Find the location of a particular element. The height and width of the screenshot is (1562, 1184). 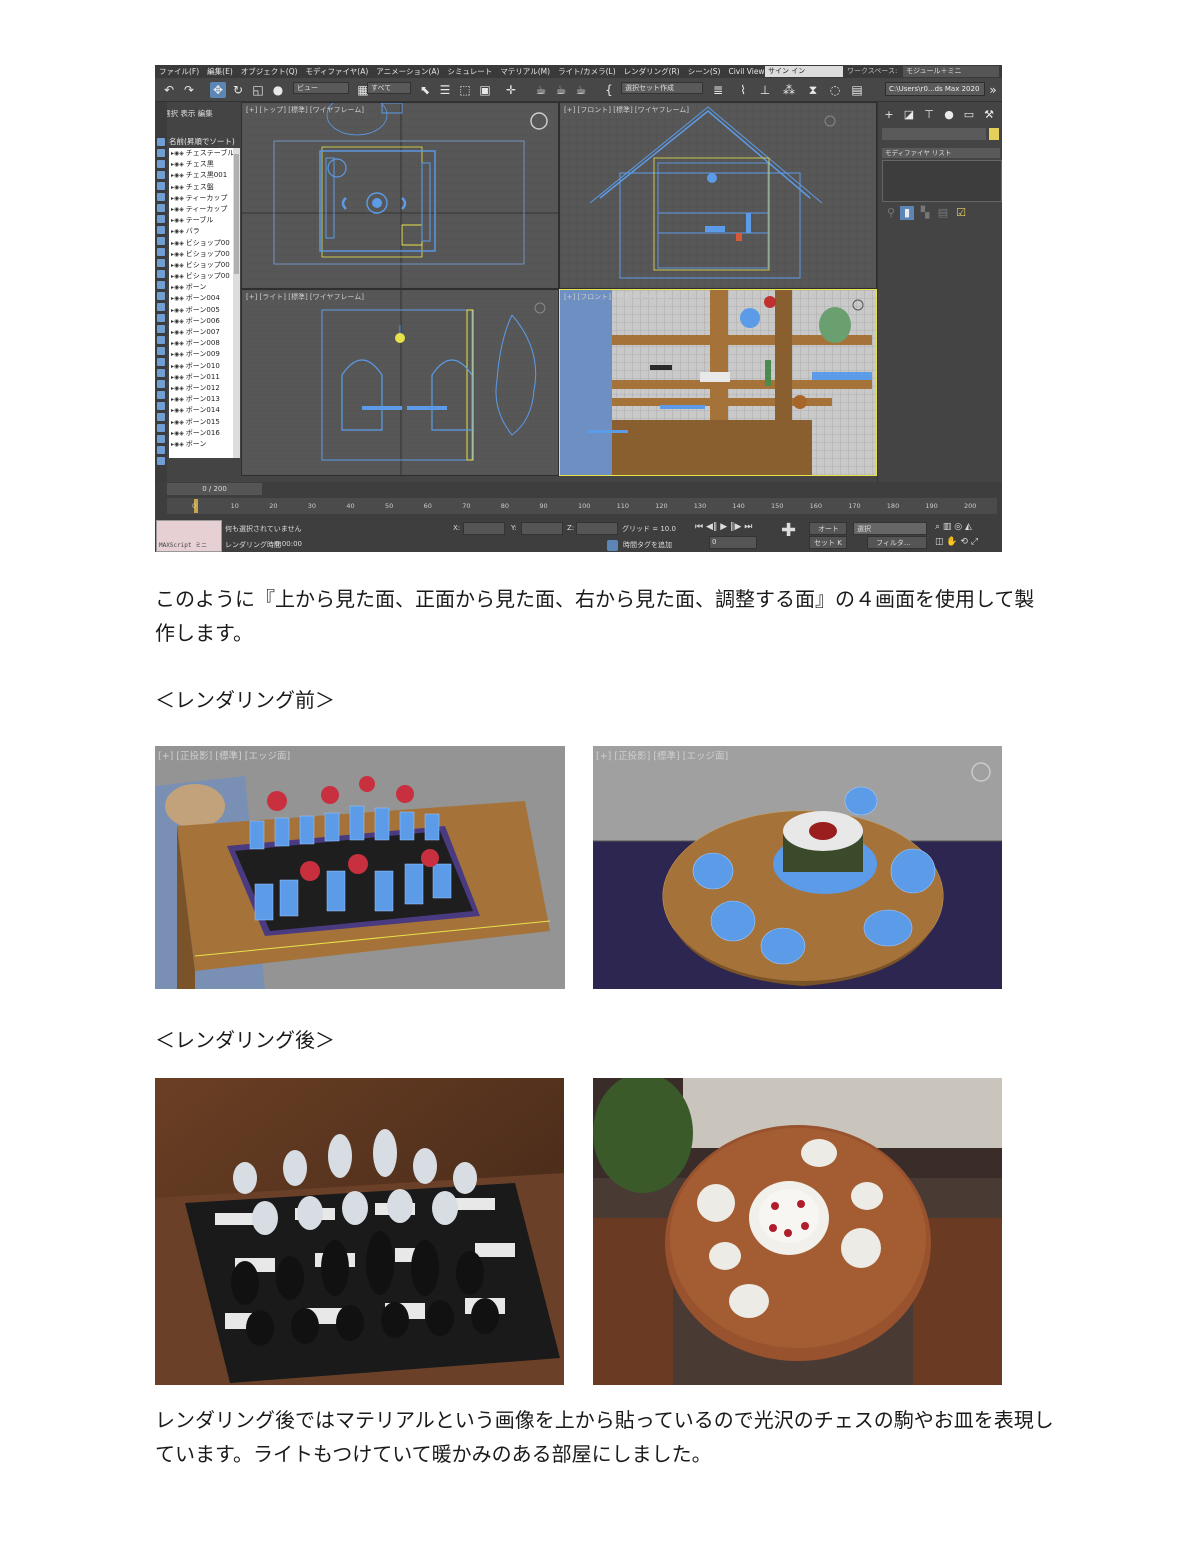

time-tag-icon is located at coordinates (612, 545).